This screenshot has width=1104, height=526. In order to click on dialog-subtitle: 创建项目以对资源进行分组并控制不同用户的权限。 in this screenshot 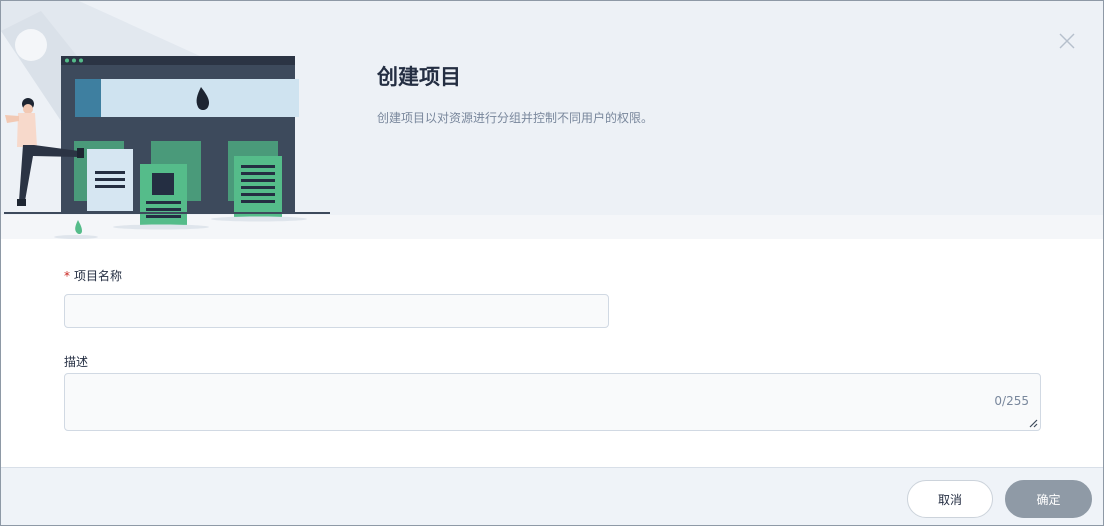, I will do `click(515, 118)`.